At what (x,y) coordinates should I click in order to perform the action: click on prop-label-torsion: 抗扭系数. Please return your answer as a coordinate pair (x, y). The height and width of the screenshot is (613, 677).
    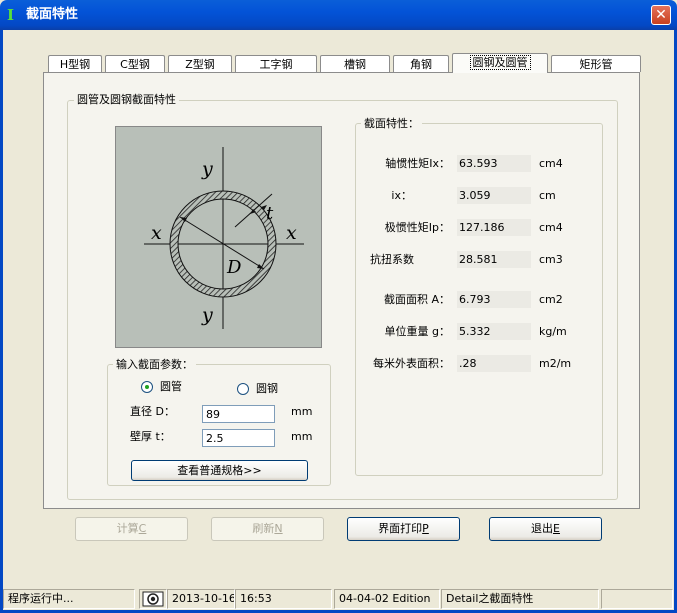
    Looking at the image, I should click on (392, 259).